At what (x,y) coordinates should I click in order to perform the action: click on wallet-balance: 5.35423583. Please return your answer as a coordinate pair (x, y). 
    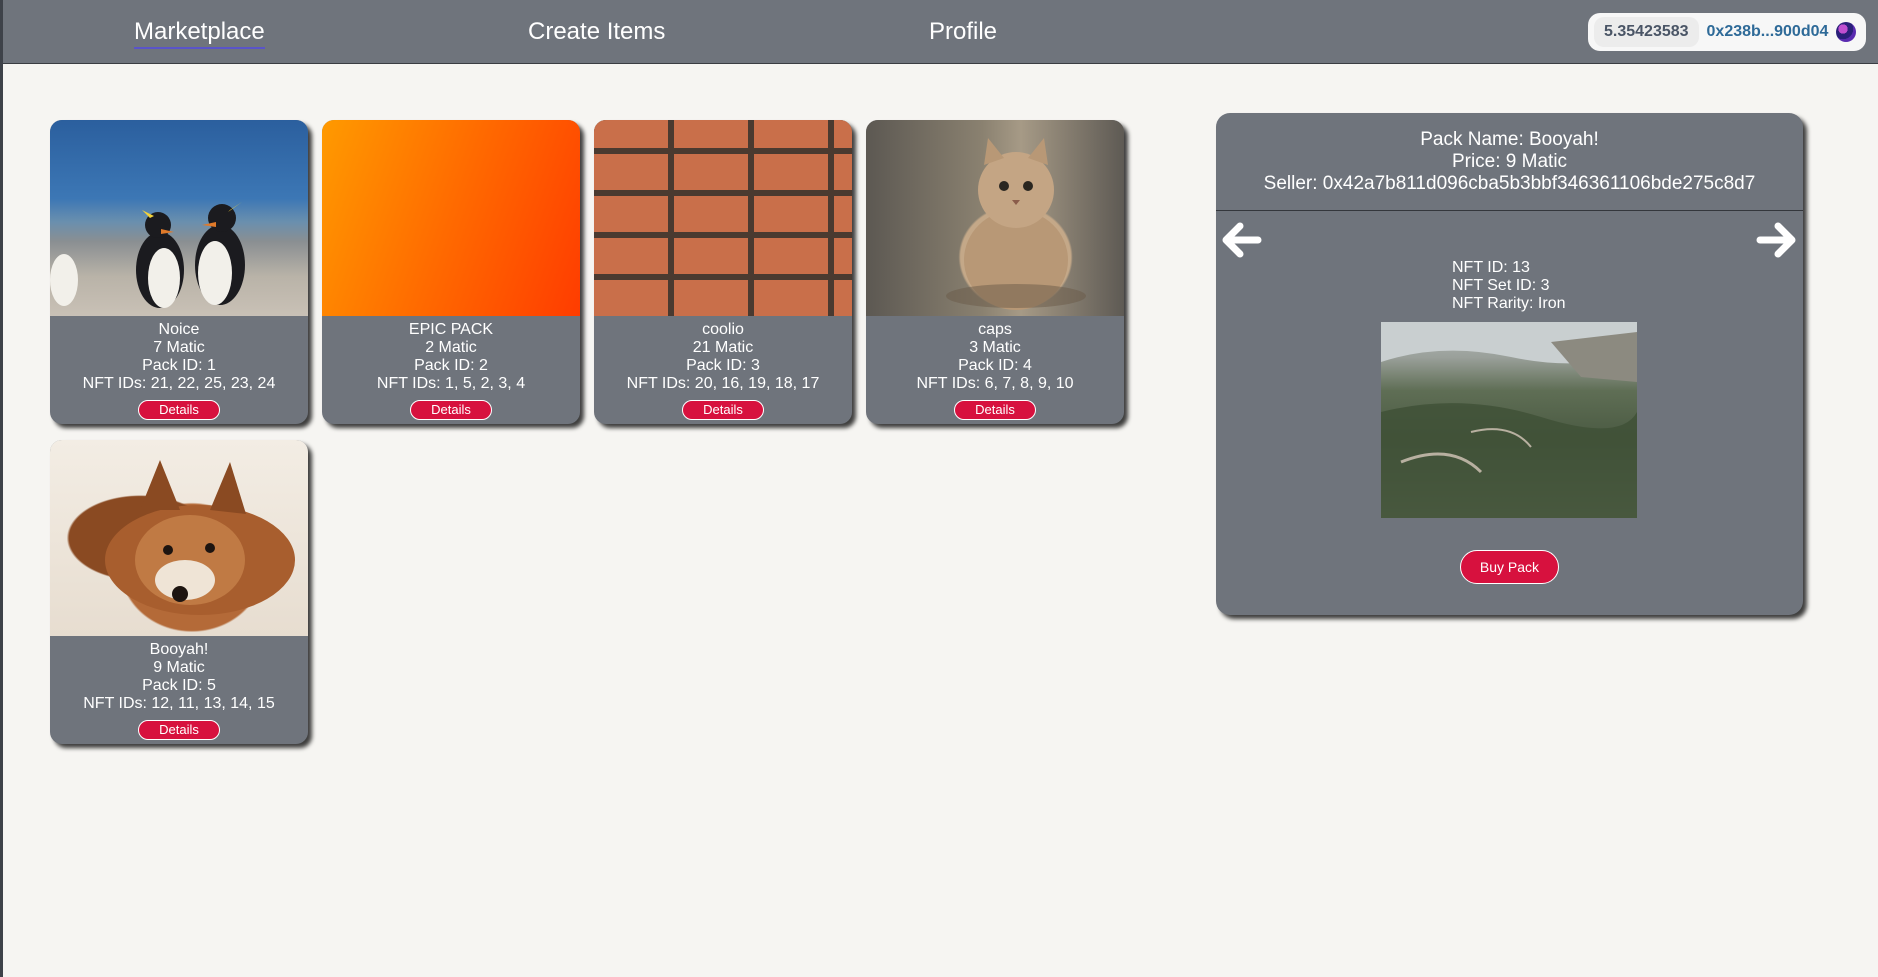
    Looking at the image, I should click on (1646, 32).